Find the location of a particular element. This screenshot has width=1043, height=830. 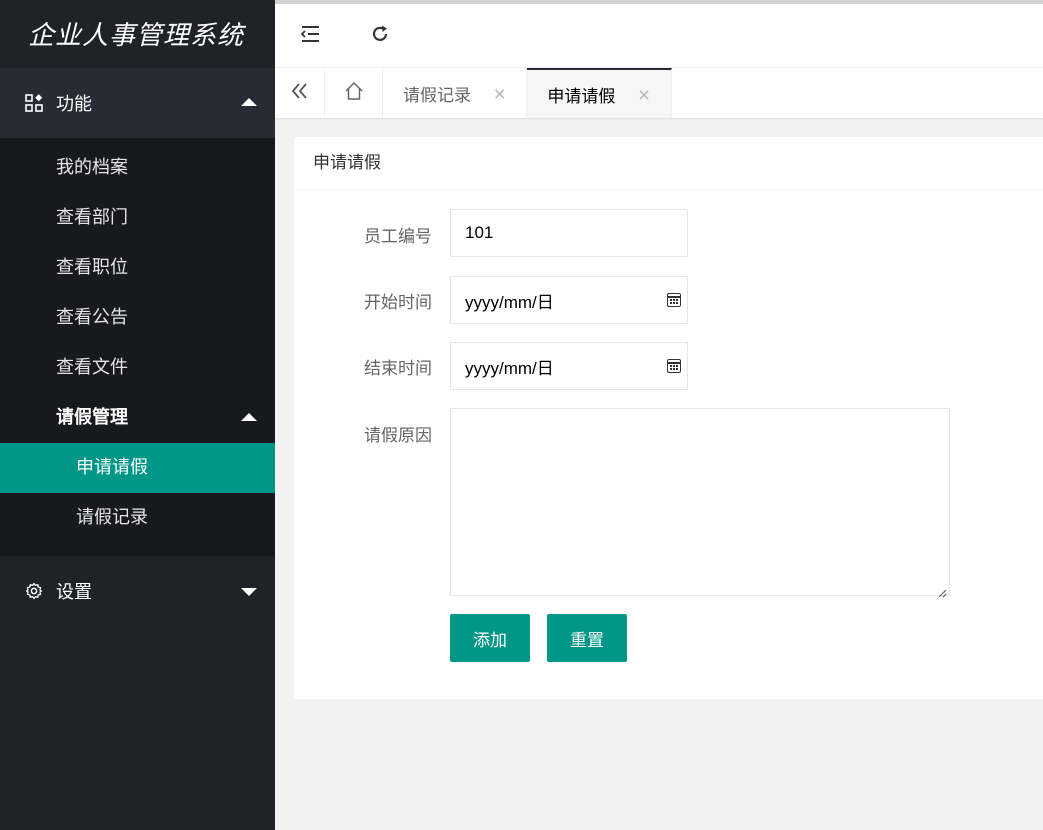

reason-label: 请假原因 is located at coordinates (398, 436).